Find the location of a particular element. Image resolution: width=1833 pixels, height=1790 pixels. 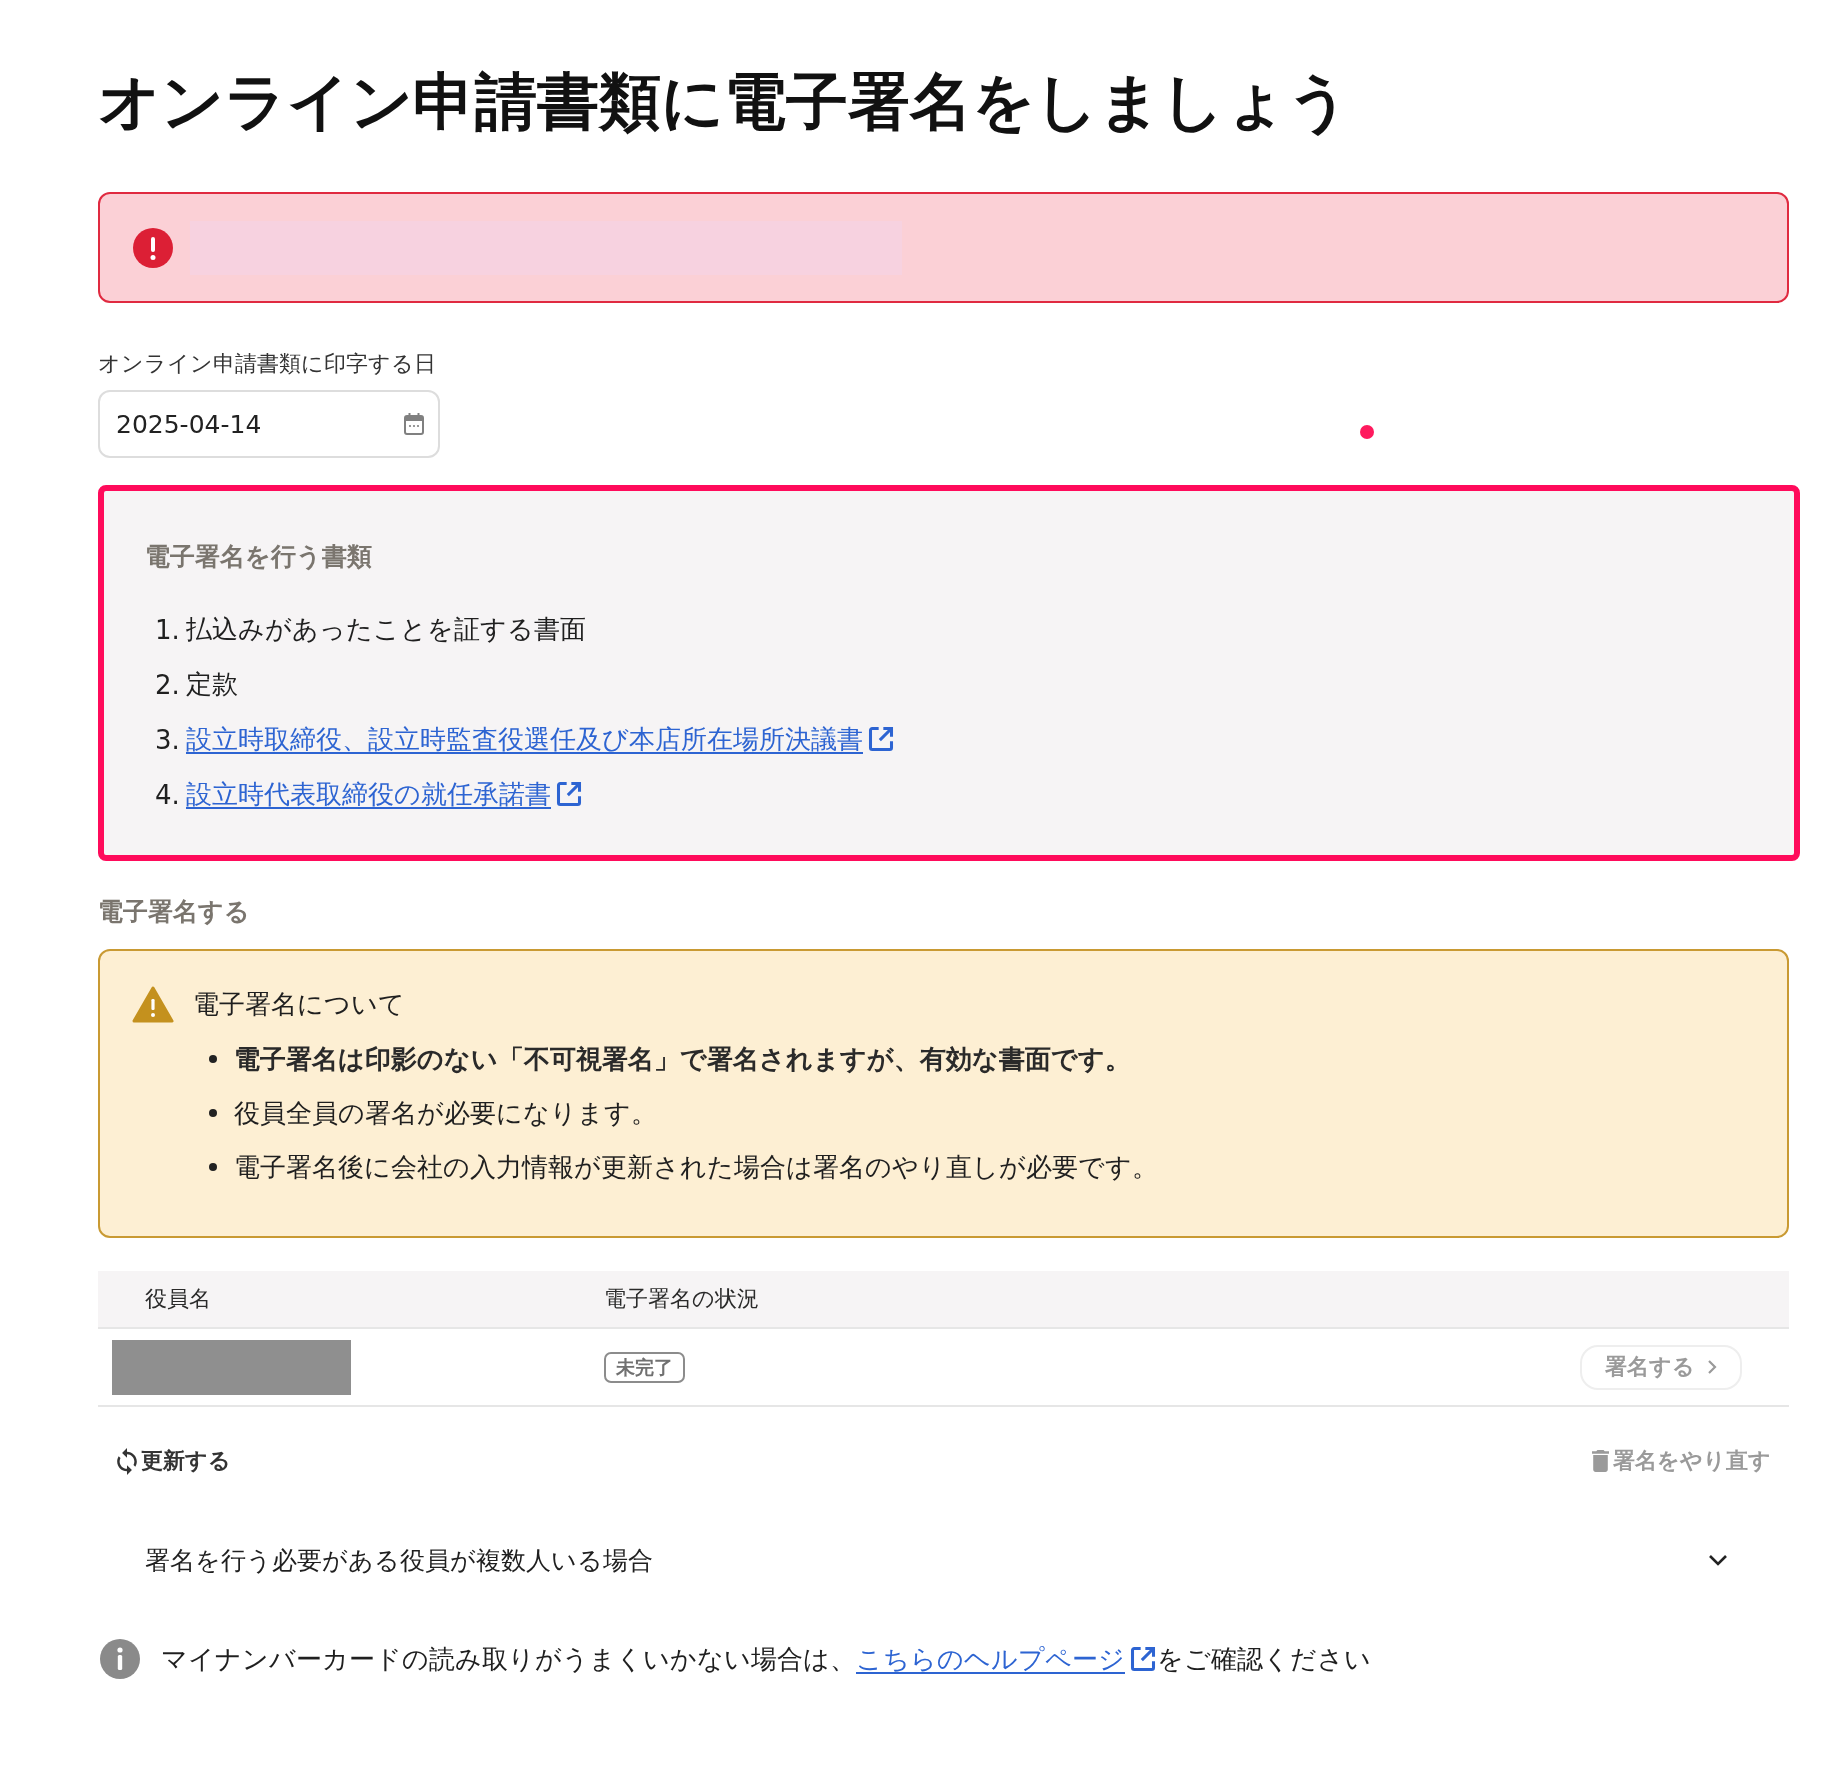

list-number: 3. is located at coordinates (168, 739).